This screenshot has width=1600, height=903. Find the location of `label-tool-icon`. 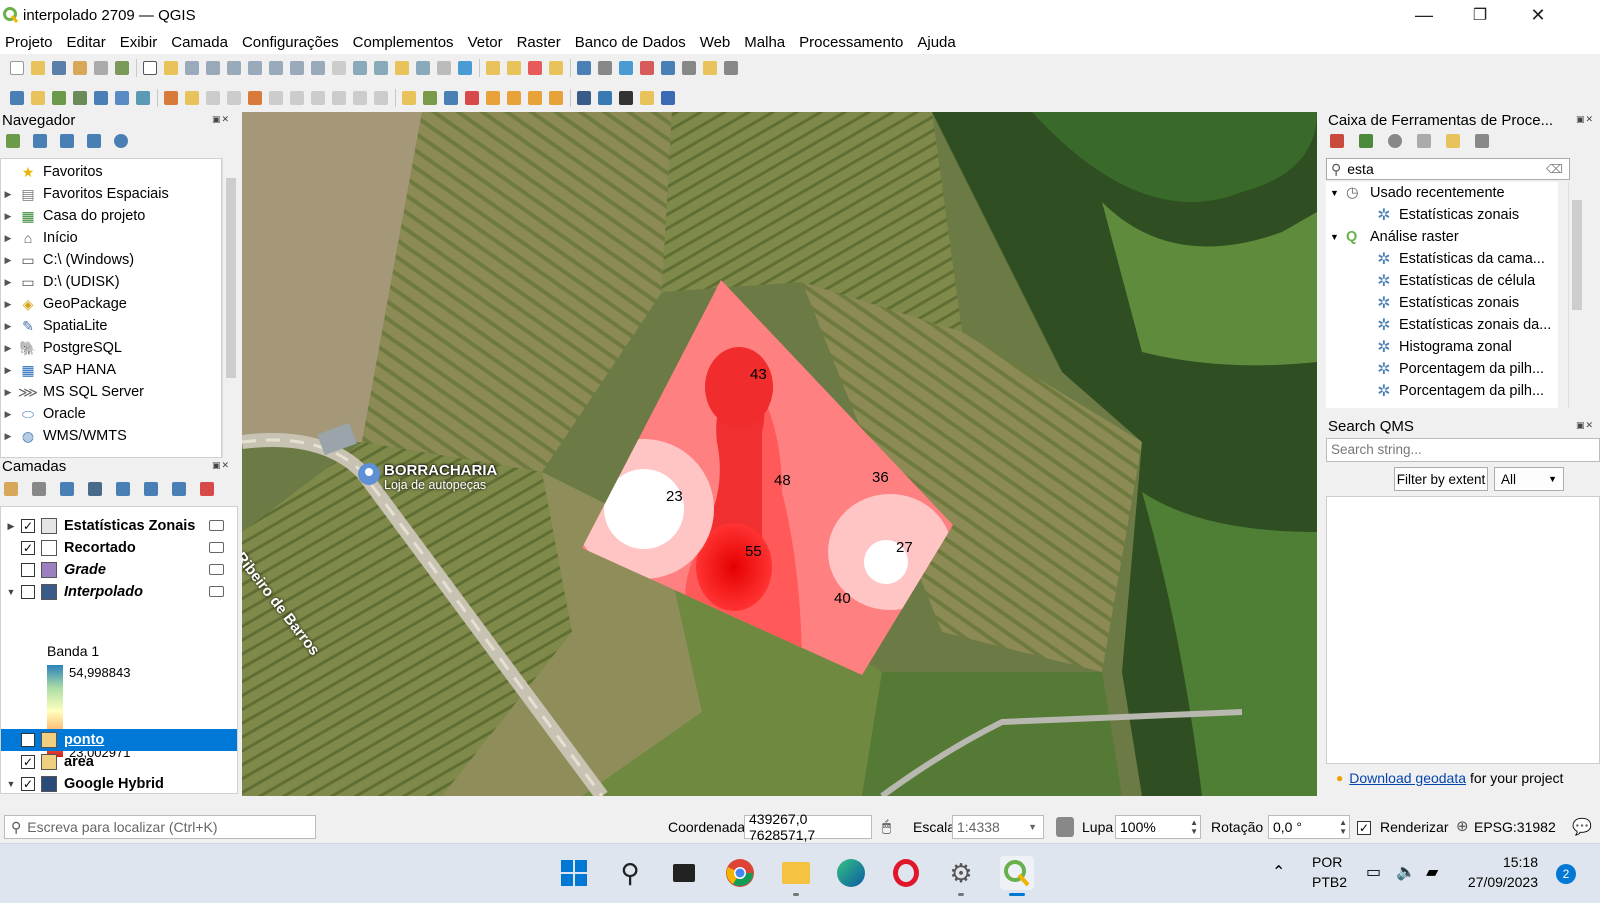

label-tool-icon is located at coordinates (409, 98).